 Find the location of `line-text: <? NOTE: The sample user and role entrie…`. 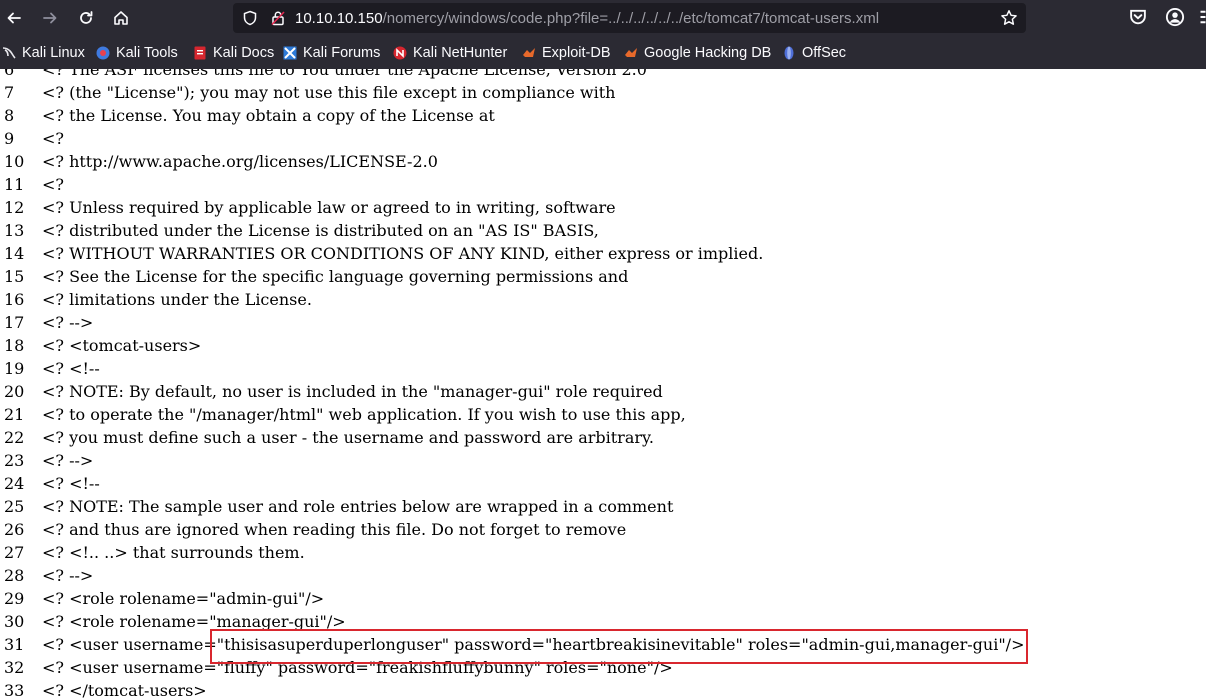

line-text: <? NOTE: The sample user and role entrie… is located at coordinates (358, 506).